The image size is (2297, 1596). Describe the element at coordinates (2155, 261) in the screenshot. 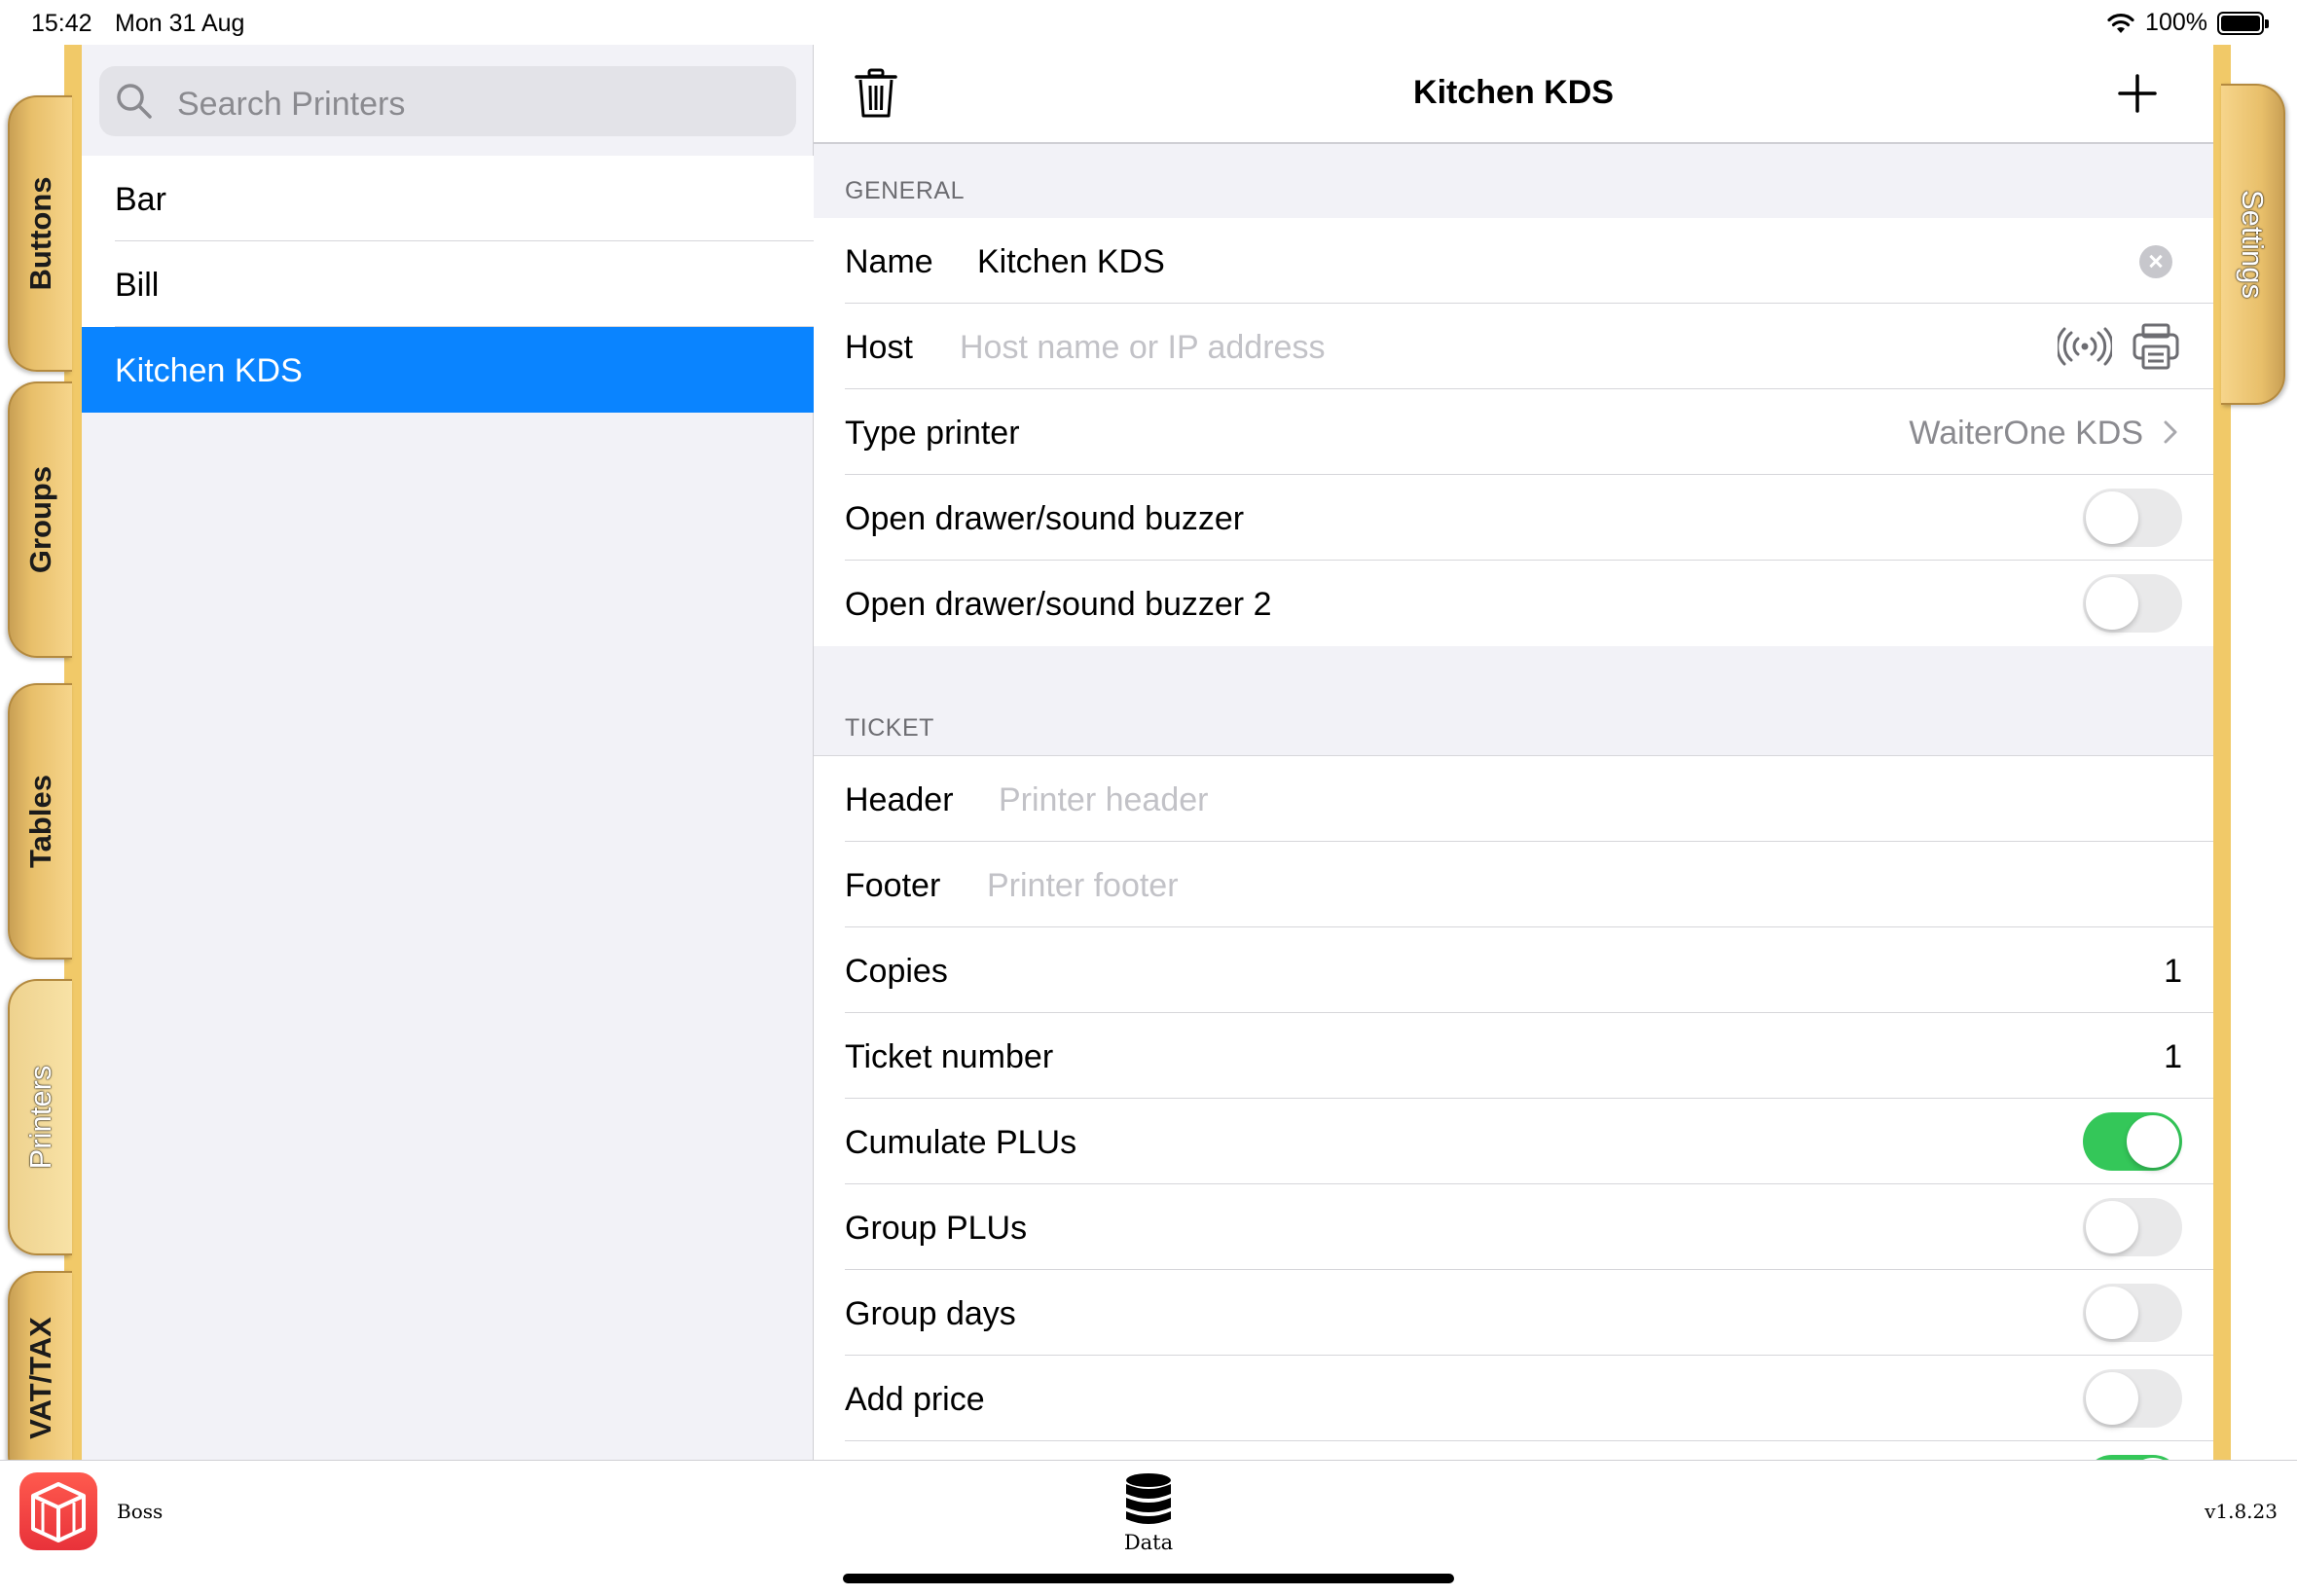

I see `clear-icon` at that location.